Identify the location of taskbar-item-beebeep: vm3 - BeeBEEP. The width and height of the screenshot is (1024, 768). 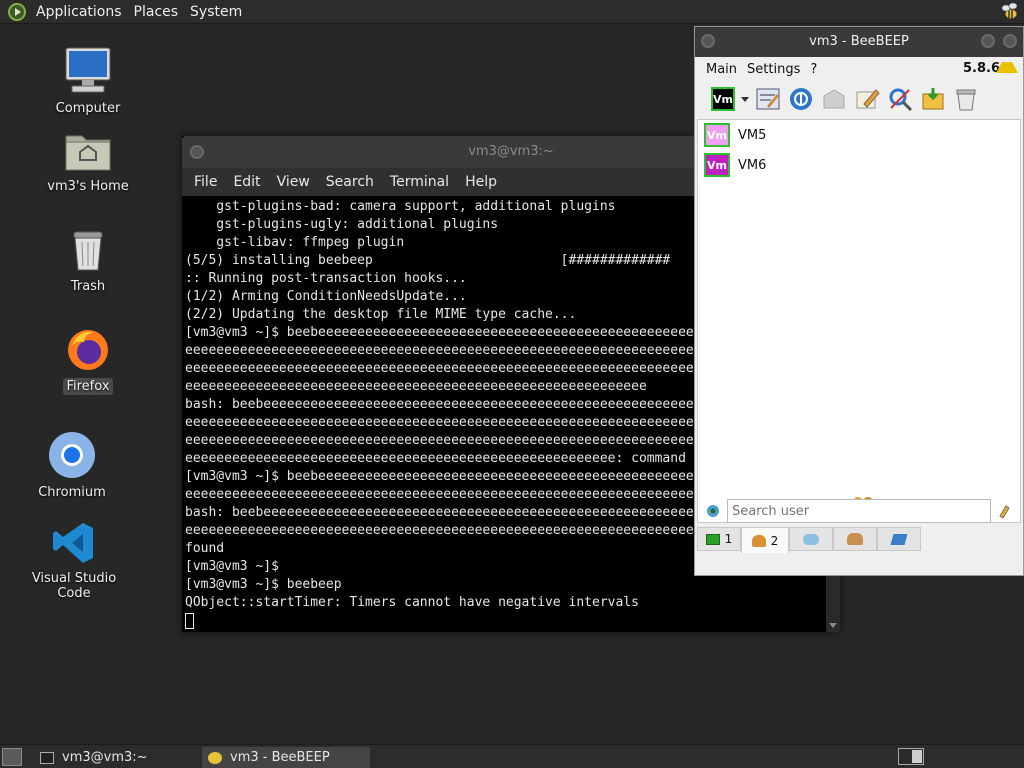
(286, 757).